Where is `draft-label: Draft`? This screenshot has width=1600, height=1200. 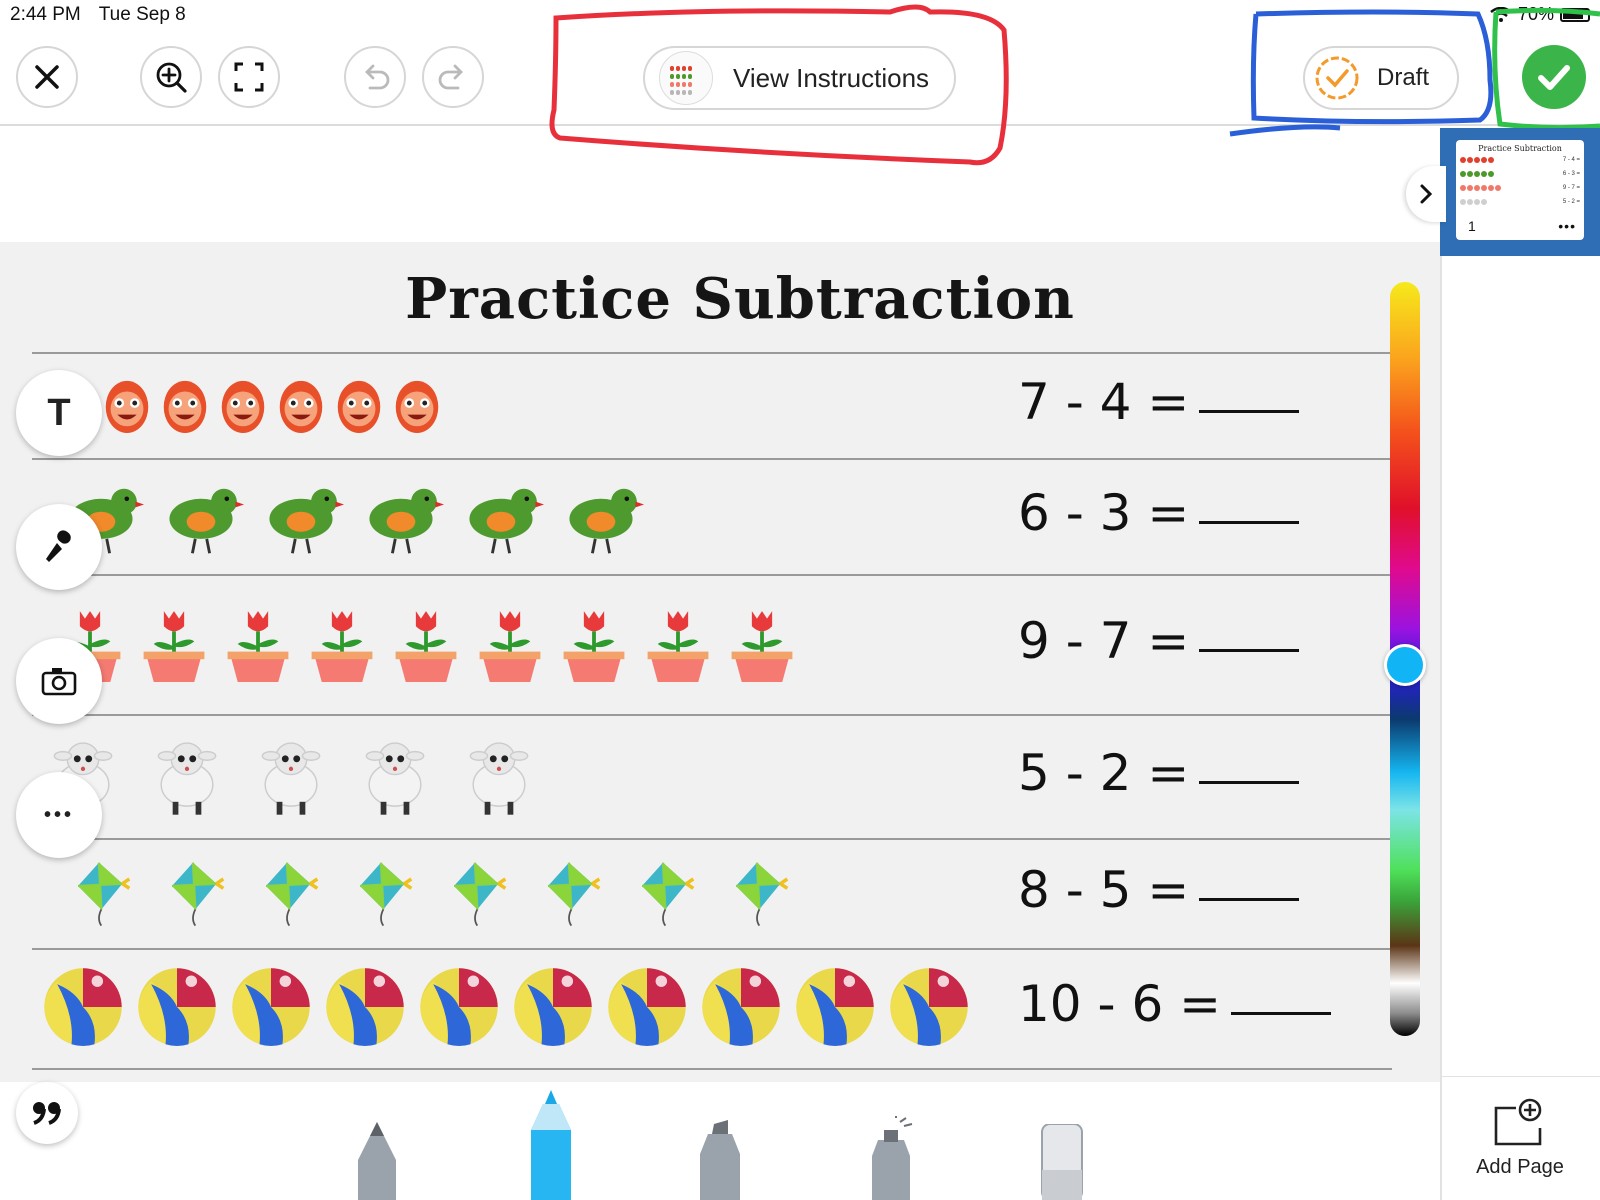
draft-label: Draft is located at coordinates (1403, 77).